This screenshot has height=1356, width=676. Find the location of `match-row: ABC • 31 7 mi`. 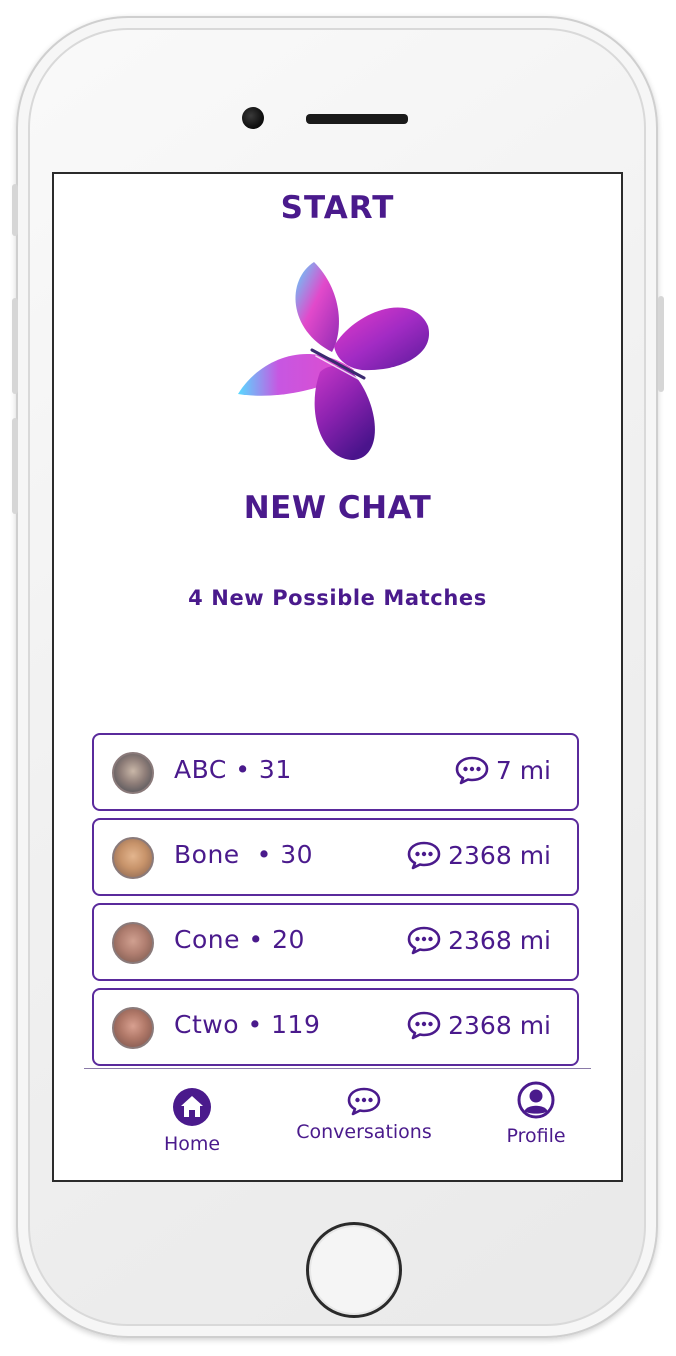

match-row: ABC • 31 7 mi is located at coordinates (335, 772).